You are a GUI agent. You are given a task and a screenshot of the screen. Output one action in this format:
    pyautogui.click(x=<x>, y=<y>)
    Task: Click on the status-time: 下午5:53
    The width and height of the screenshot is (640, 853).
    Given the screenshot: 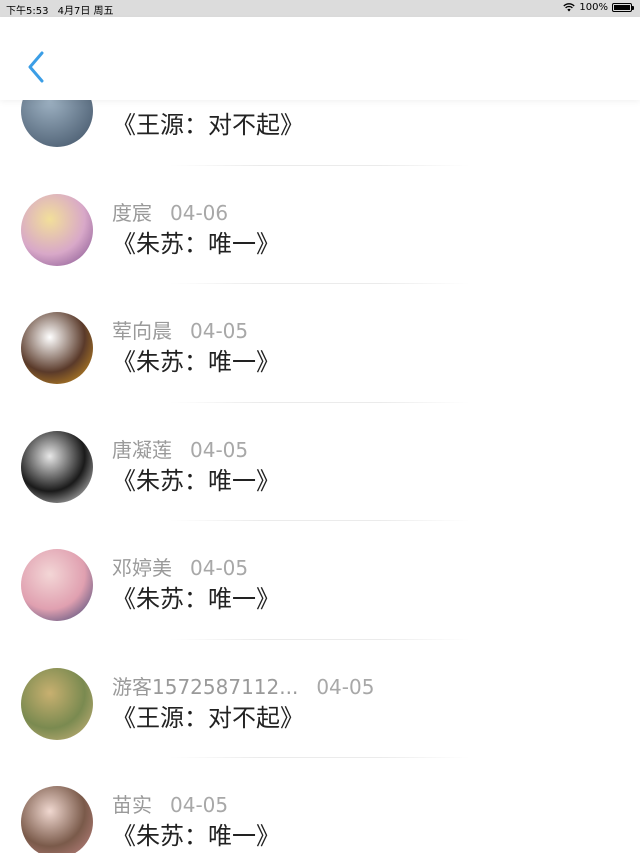 What is the action you would take?
    pyautogui.click(x=27, y=11)
    